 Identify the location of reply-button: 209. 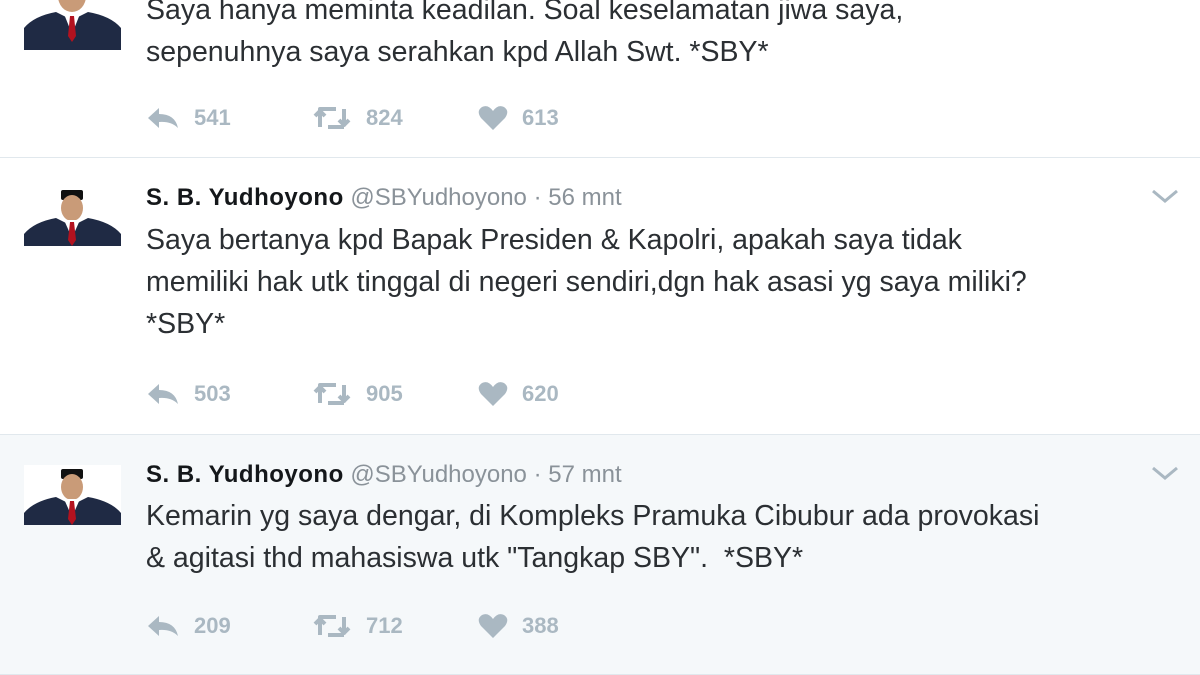
(188, 626).